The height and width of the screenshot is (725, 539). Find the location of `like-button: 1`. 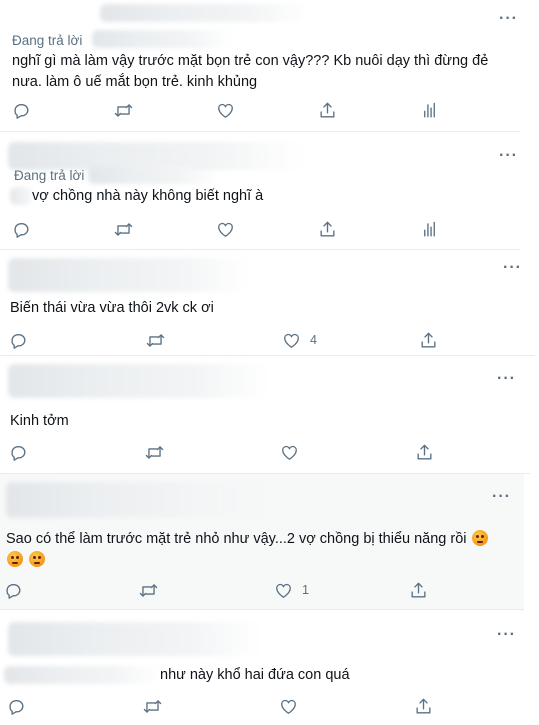

like-button: 1 is located at coordinates (291, 590).